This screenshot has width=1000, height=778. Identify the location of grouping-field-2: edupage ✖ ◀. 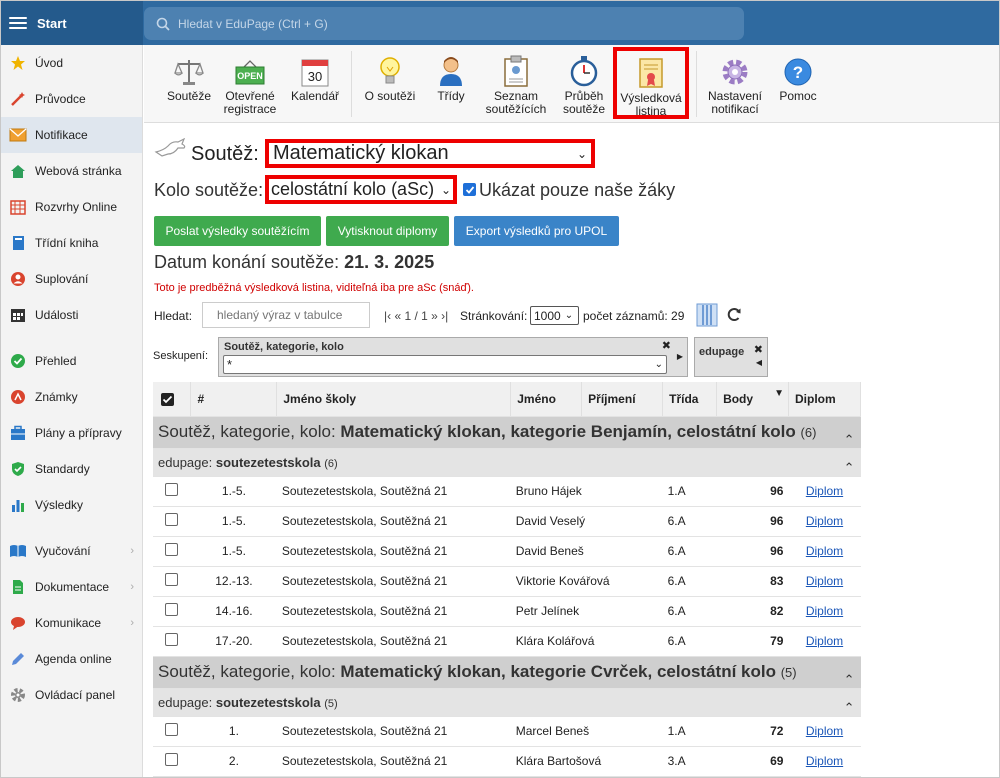
(731, 357).